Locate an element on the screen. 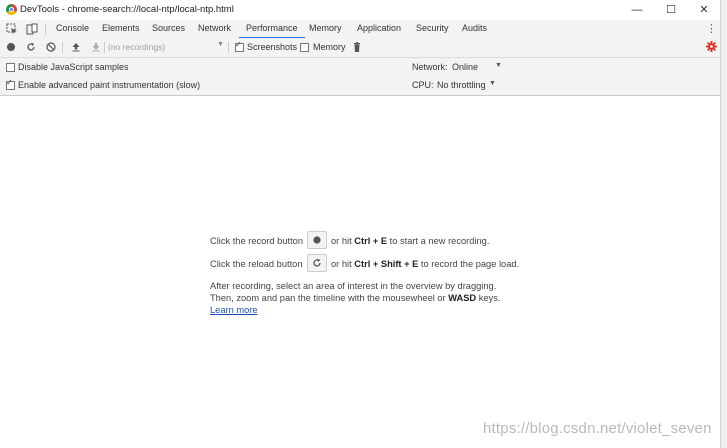 This screenshot has width=727, height=448. landing-reload-button is located at coordinates (317, 263).